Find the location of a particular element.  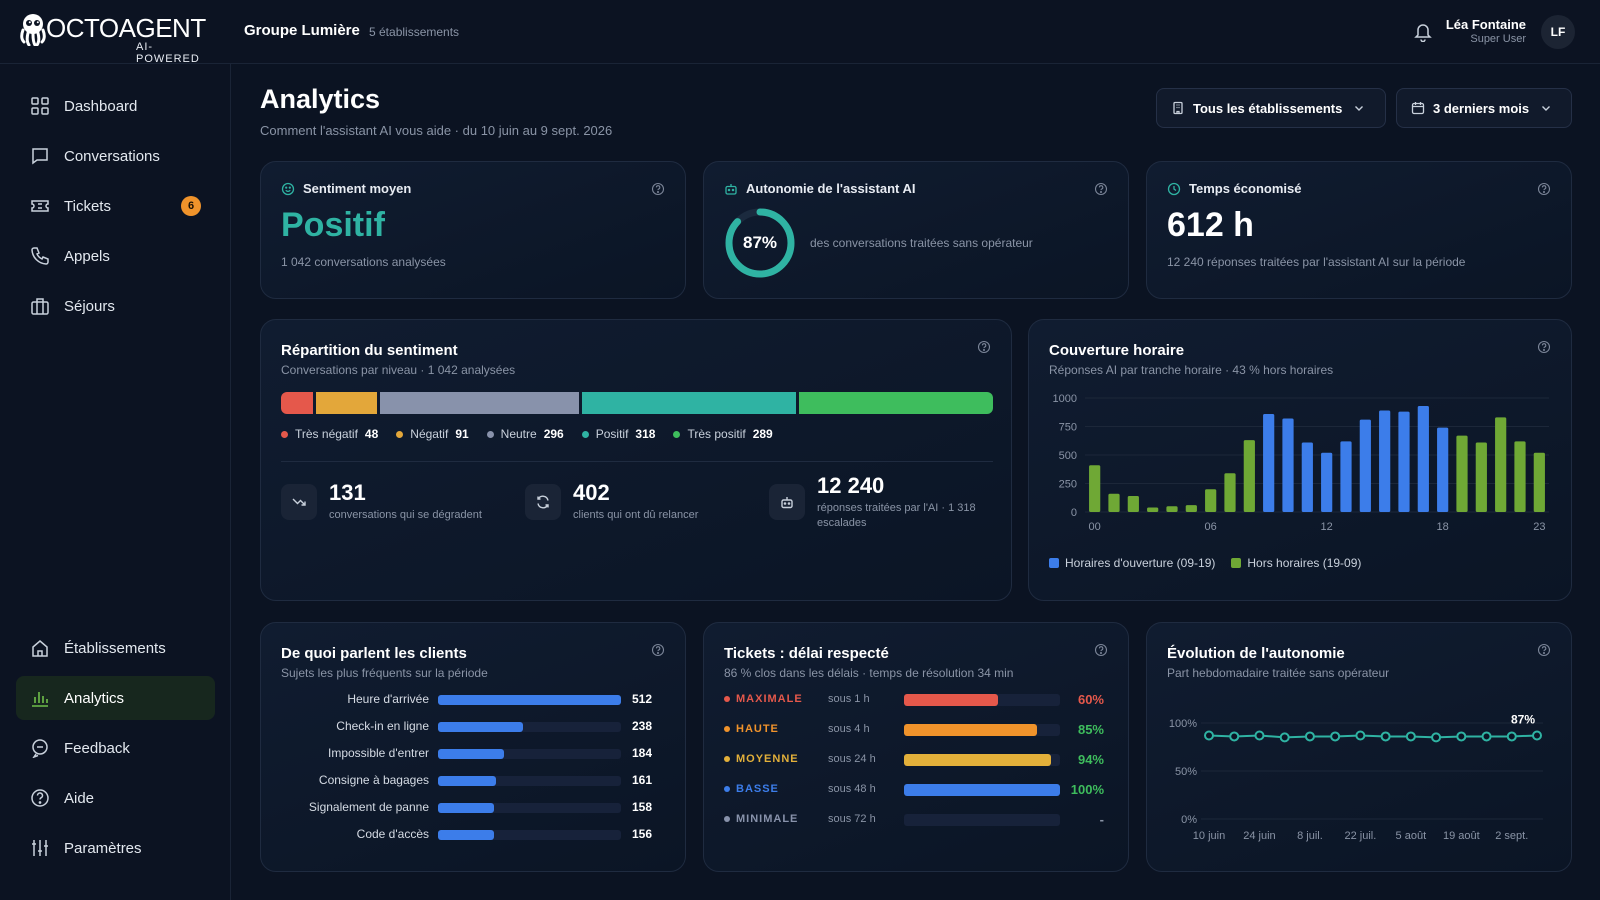

smile-icon is located at coordinates (288, 188).